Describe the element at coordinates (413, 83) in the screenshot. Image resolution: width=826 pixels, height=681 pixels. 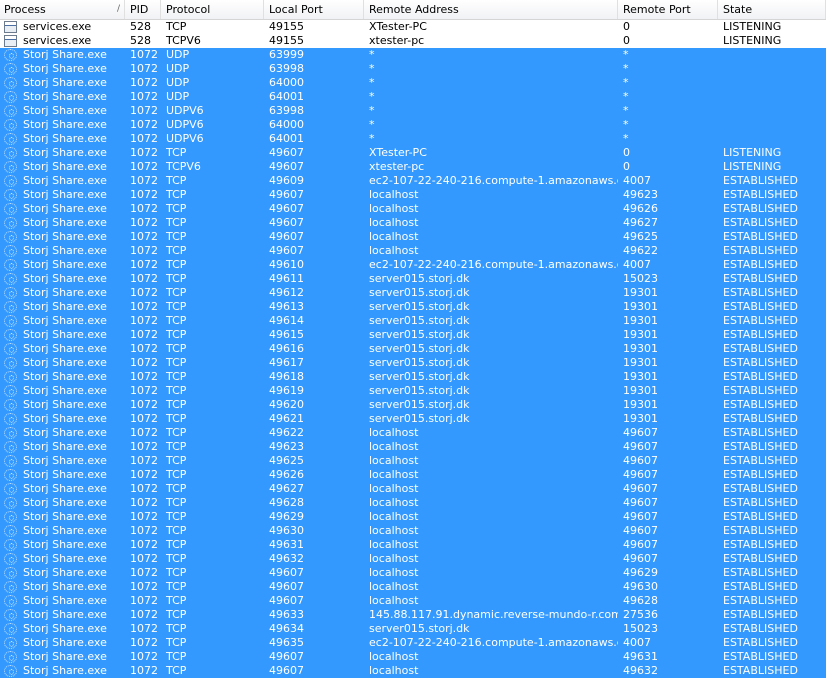
I see `table-row: Storj Share.exe 1072 UDP 64000 * *` at that location.